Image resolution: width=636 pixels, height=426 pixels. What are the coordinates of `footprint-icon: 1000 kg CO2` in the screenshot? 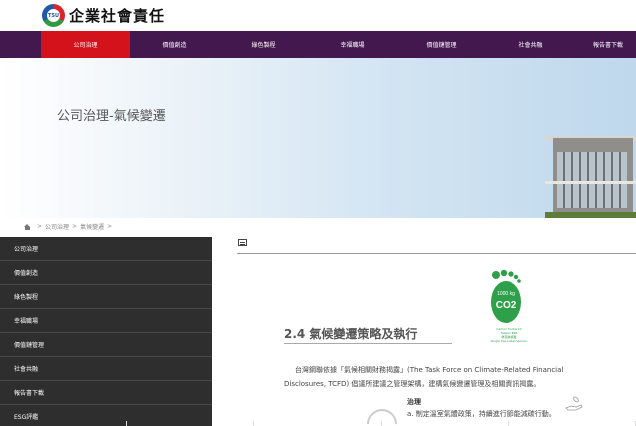 It's located at (506, 296).